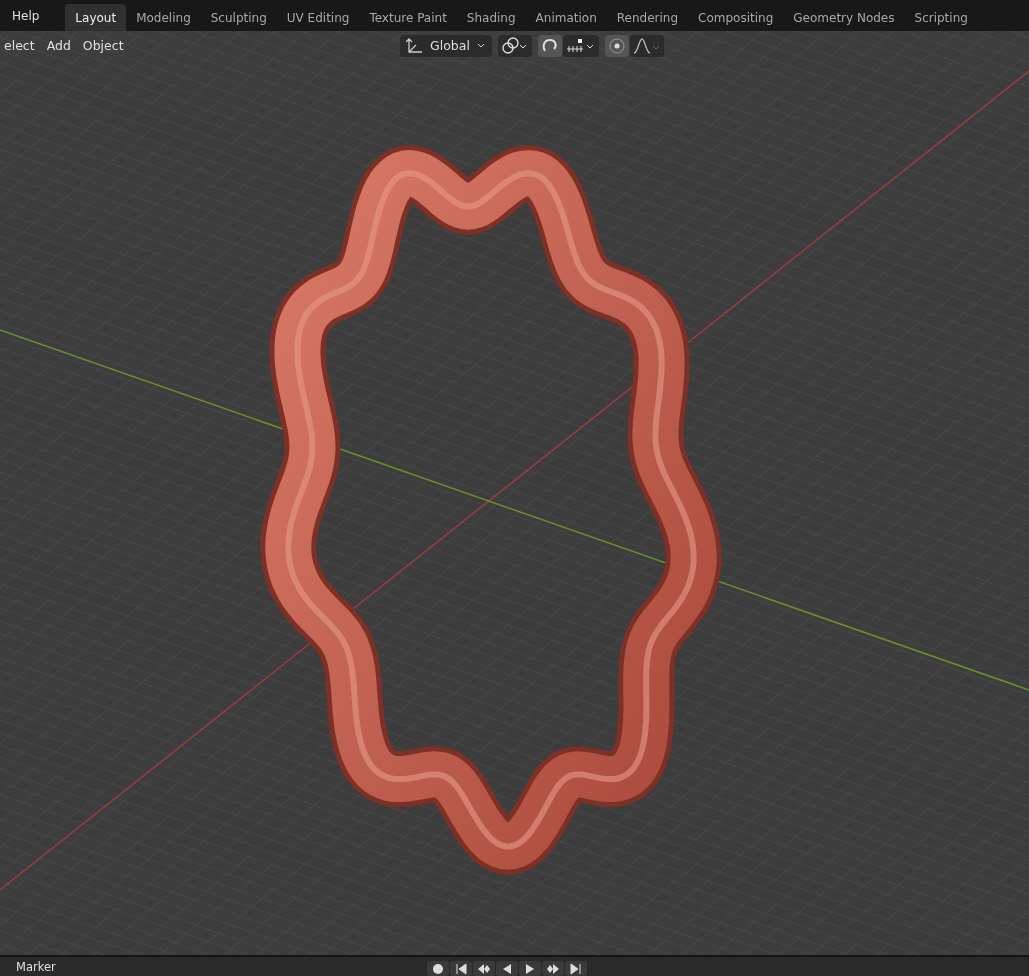  I want to click on bell-curve-icon, so click(646, 45).